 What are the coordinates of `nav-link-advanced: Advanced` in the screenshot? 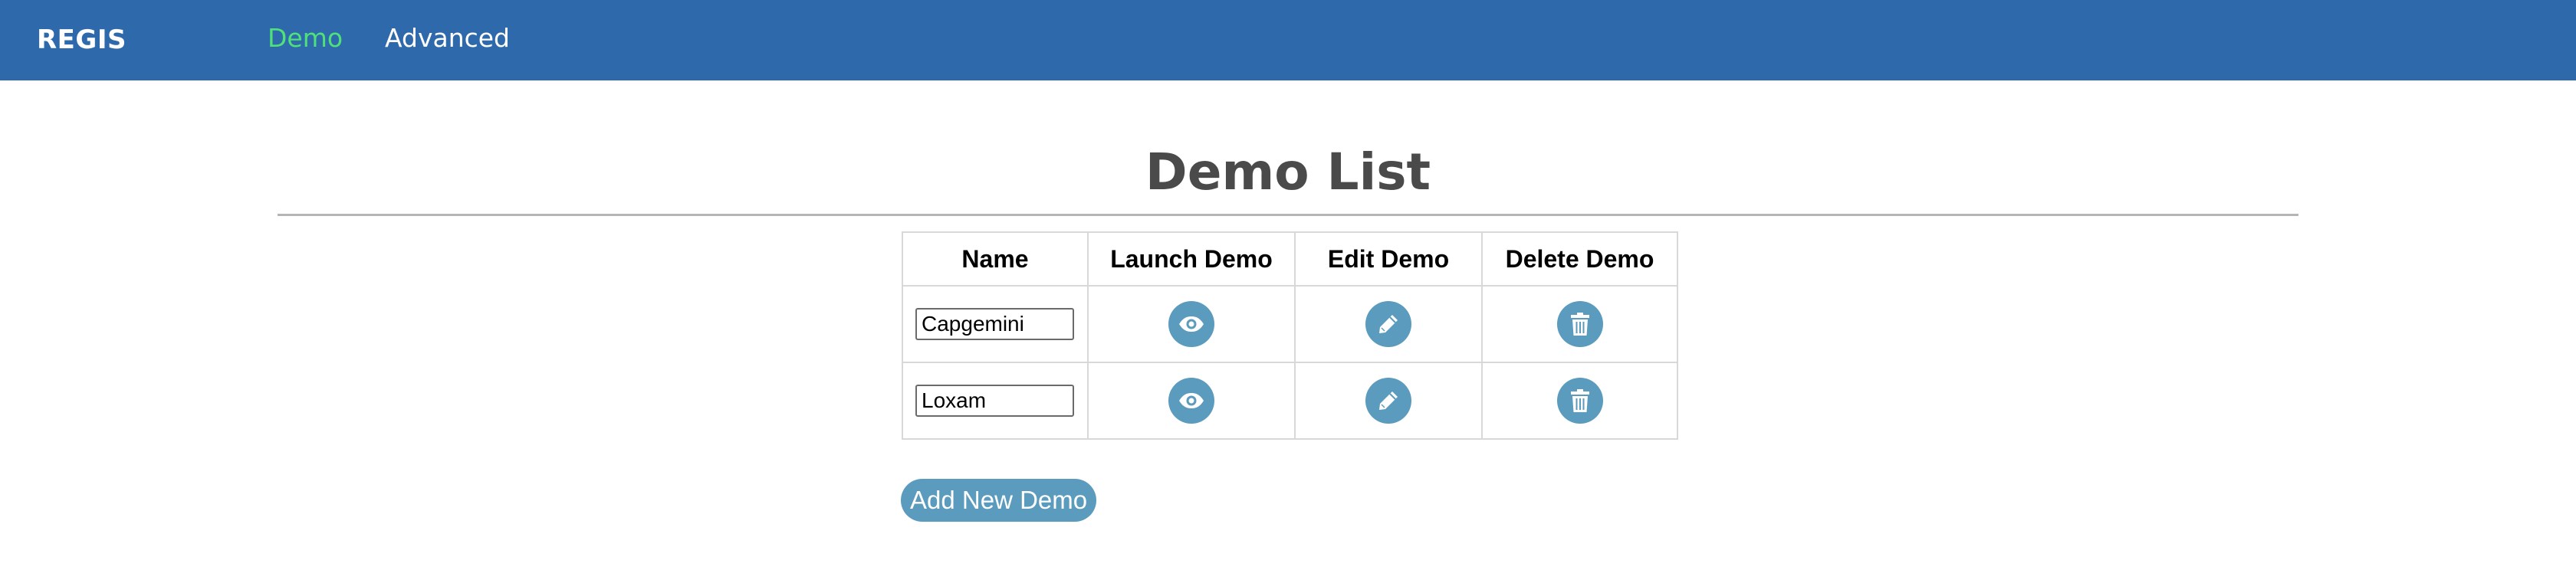 It's located at (447, 38).